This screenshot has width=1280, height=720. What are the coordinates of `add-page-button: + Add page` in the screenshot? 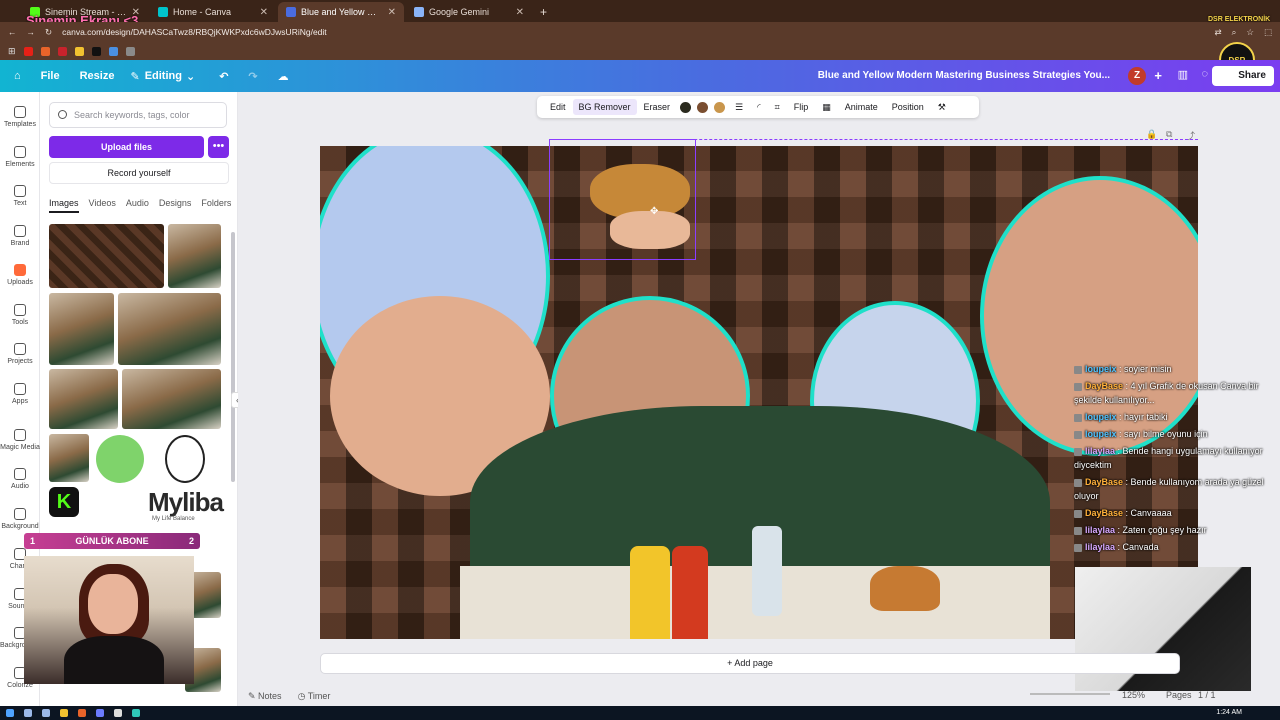 It's located at (750, 663).